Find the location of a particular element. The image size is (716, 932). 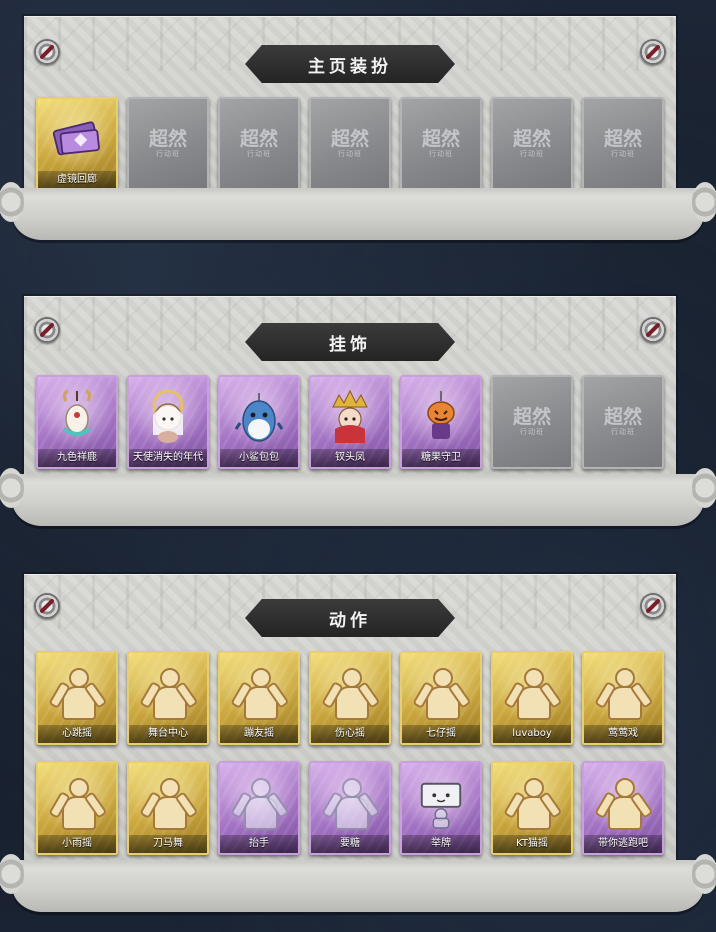

item-slot: 伤心摇 is located at coordinates (350, 698).